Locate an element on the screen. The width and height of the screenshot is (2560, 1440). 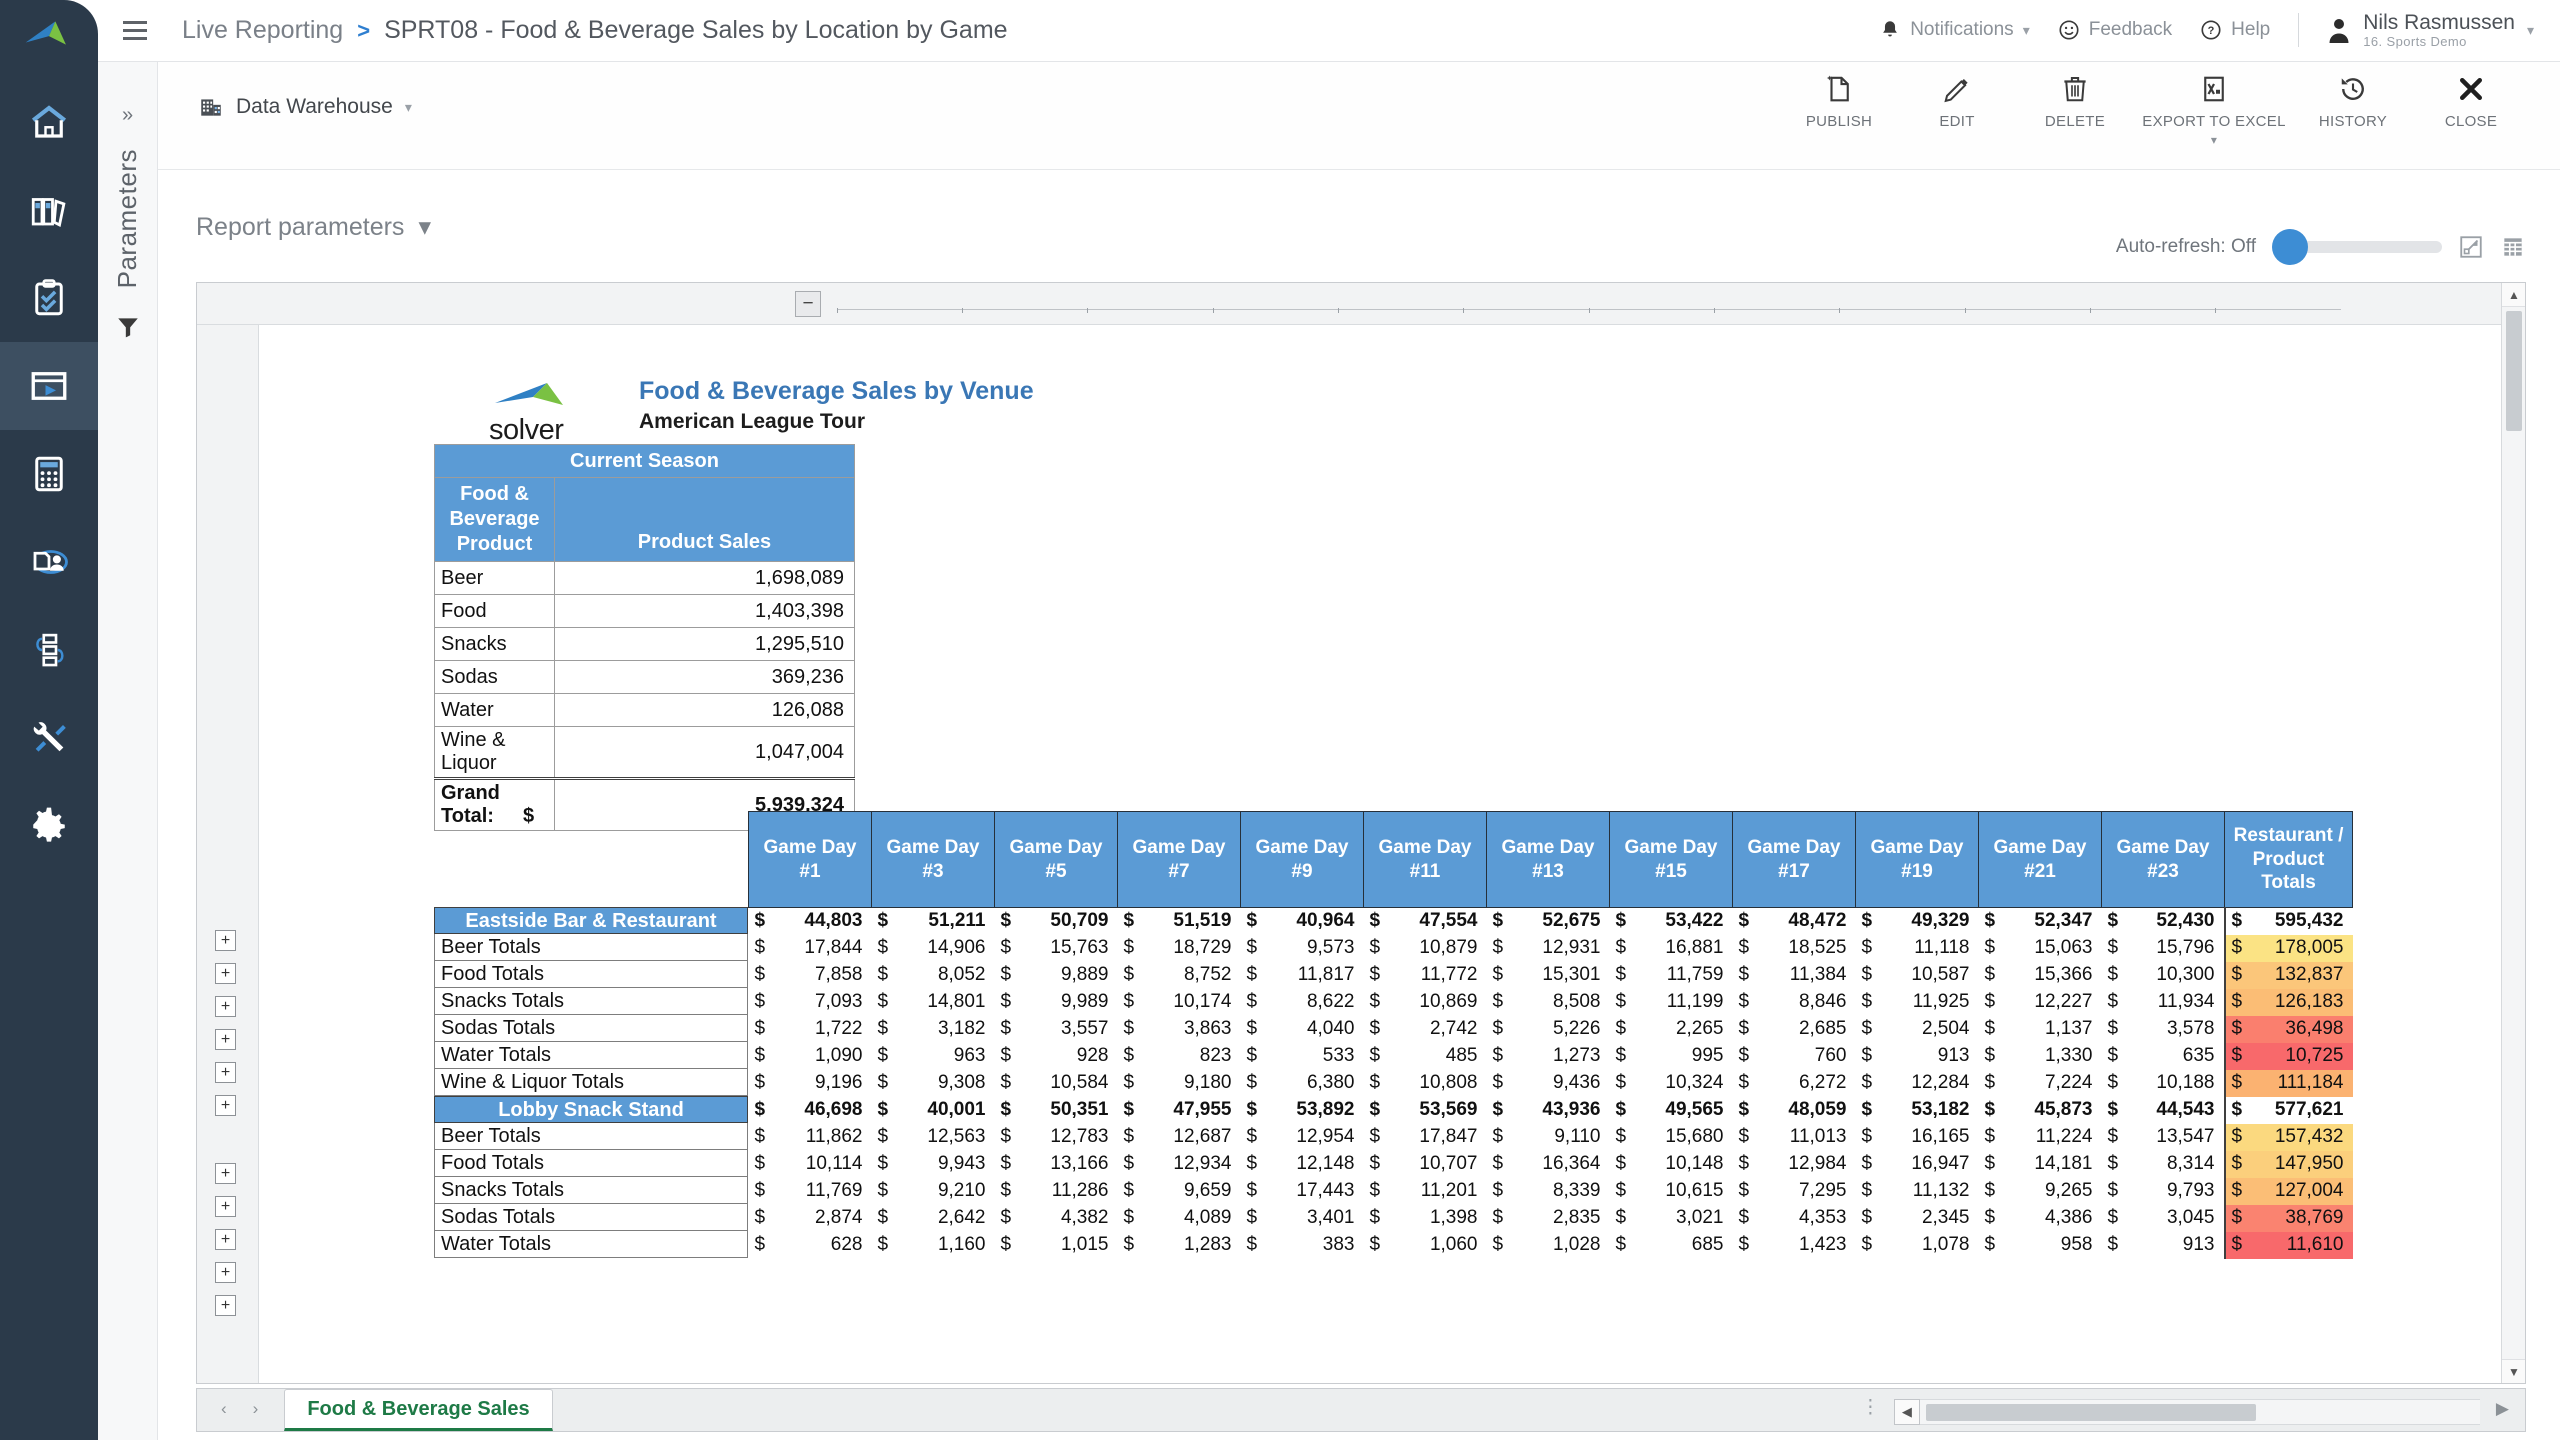
scroll-right-button: ▶ is located at coordinates (2502, 1415).